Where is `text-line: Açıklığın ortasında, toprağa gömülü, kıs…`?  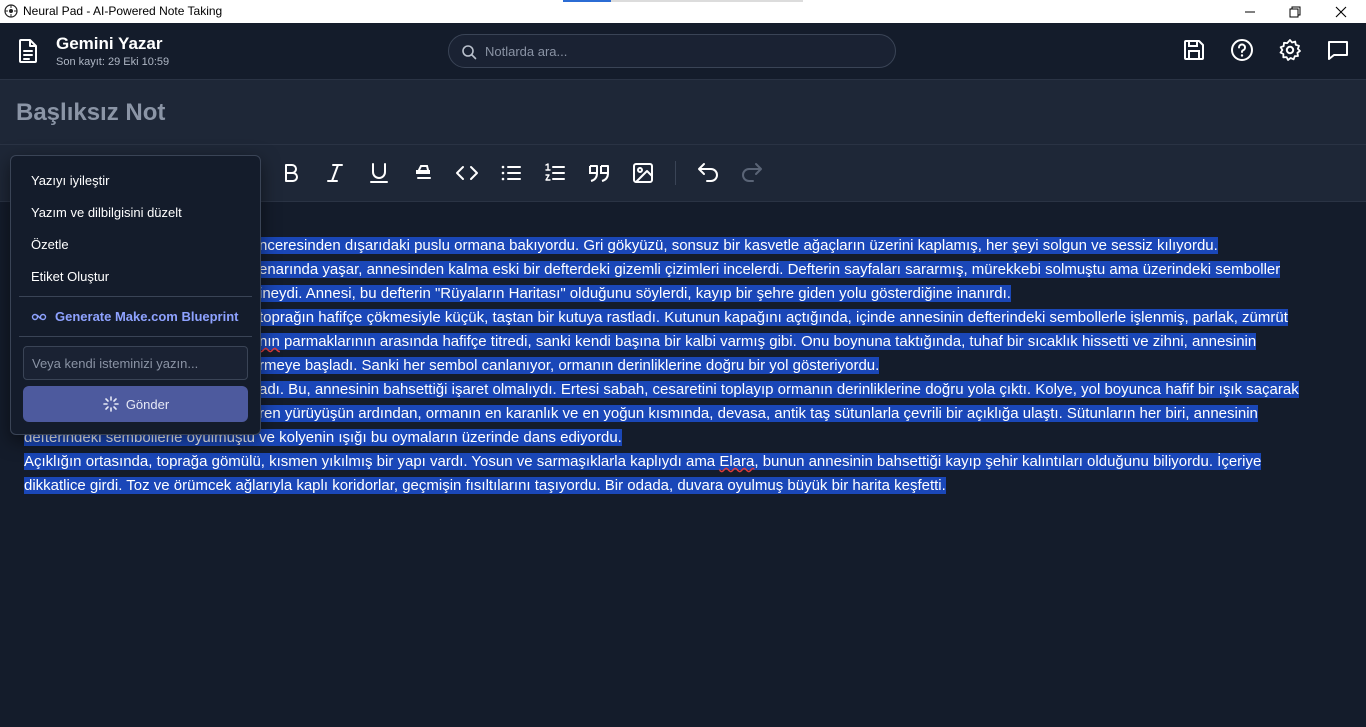
text-line: Açıklığın ortasında, toprağa gömülü, kıs… is located at coordinates (372, 461).